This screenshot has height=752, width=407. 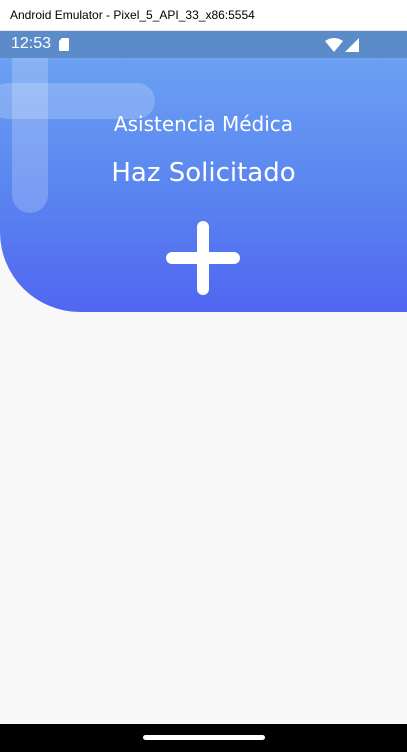 I want to click on wifi-icon, so click(x=334, y=45).